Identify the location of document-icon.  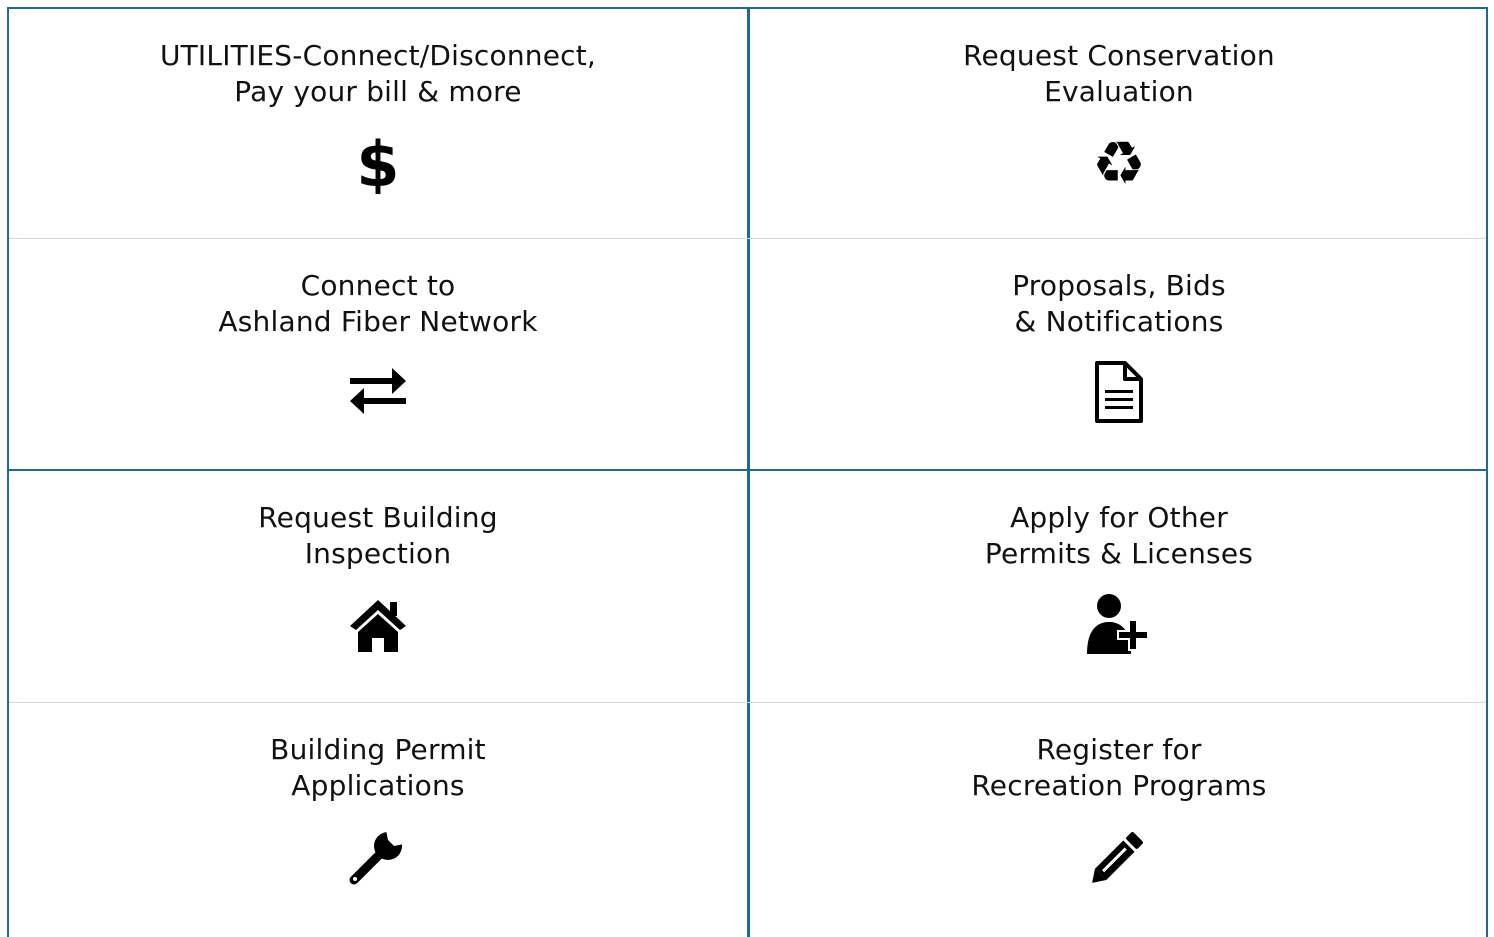
(1119, 392).